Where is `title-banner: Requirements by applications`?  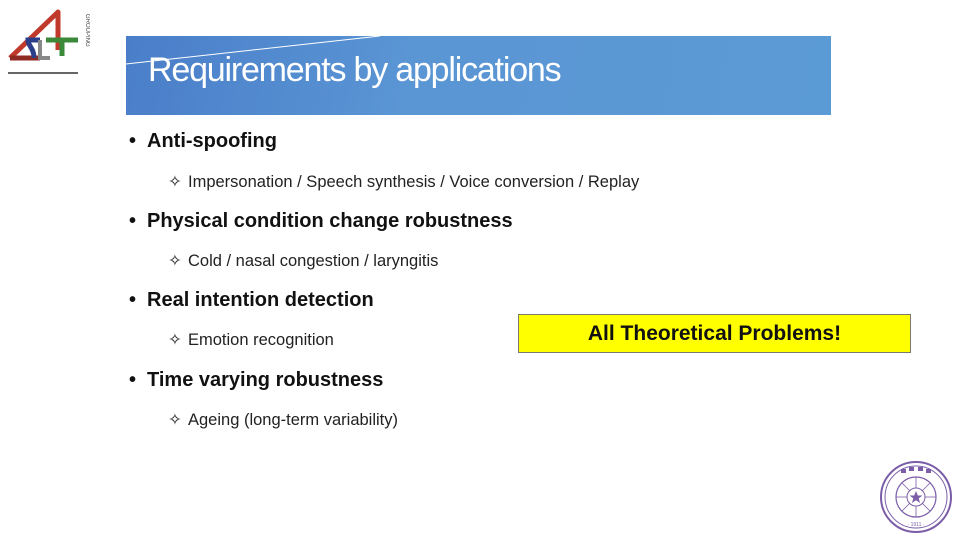 title-banner: Requirements by applications is located at coordinates (478, 75).